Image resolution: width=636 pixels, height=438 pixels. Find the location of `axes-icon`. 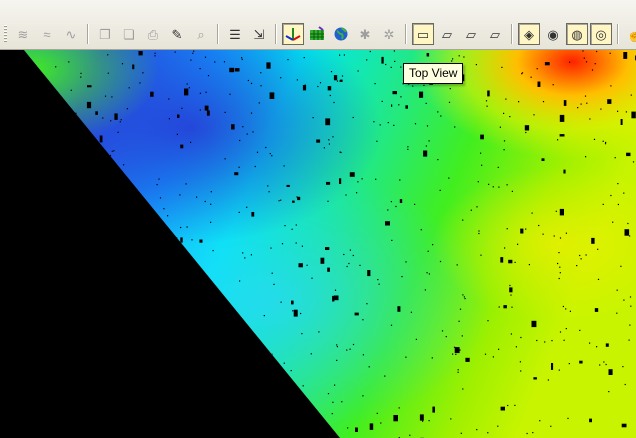

axes-icon is located at coordinates (293, 34).